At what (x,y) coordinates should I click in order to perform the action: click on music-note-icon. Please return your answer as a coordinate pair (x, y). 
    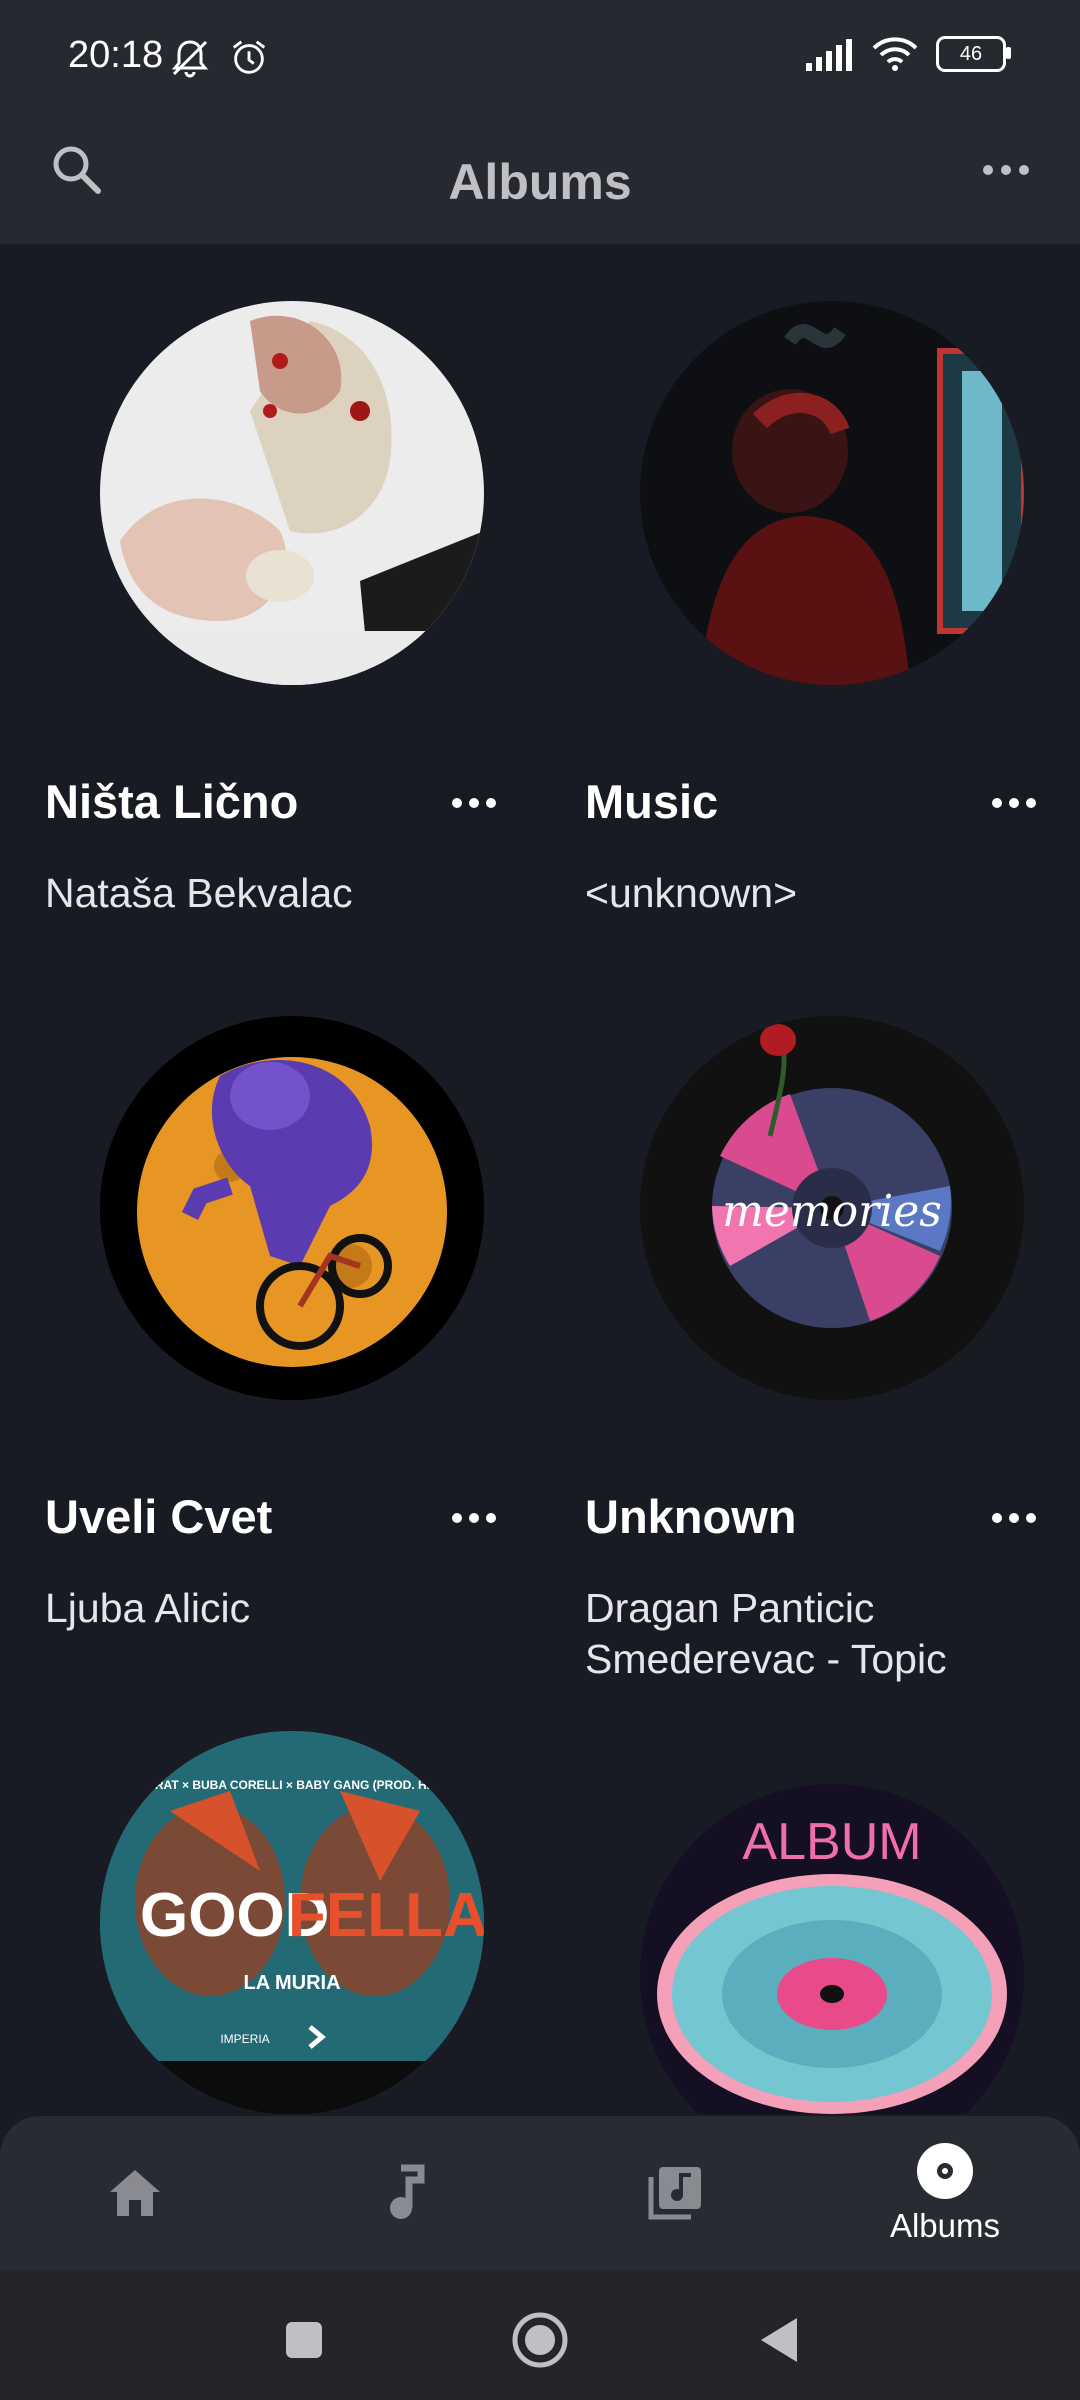
    Looking at the image, I should click on (407, 2191).